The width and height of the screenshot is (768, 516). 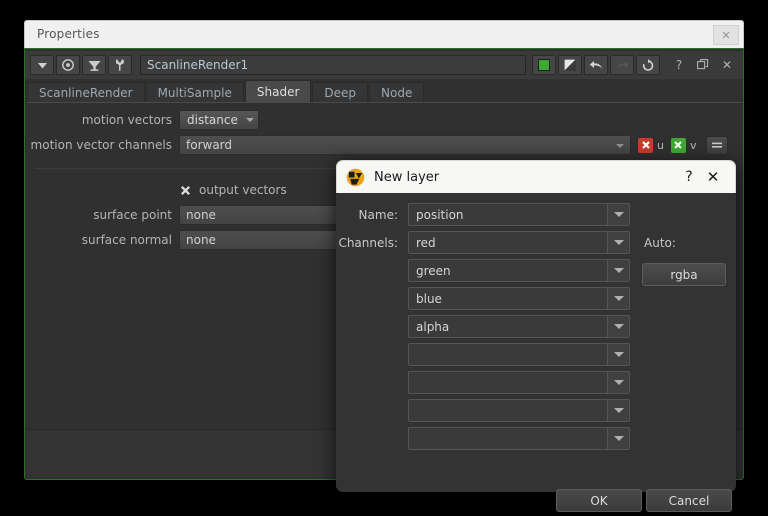 What do you see at coordinates (519, 214) in the screenshot?
I see `layer-name-dropdown: position` at bounding box center [519, 214].